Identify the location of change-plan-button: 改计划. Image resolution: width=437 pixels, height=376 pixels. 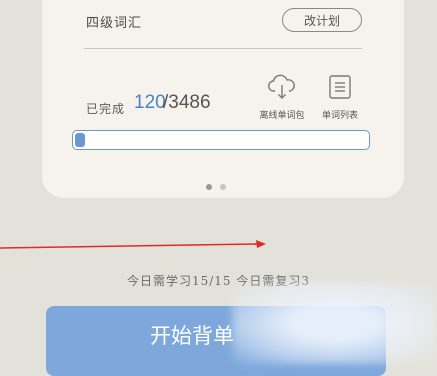
(322, 20).